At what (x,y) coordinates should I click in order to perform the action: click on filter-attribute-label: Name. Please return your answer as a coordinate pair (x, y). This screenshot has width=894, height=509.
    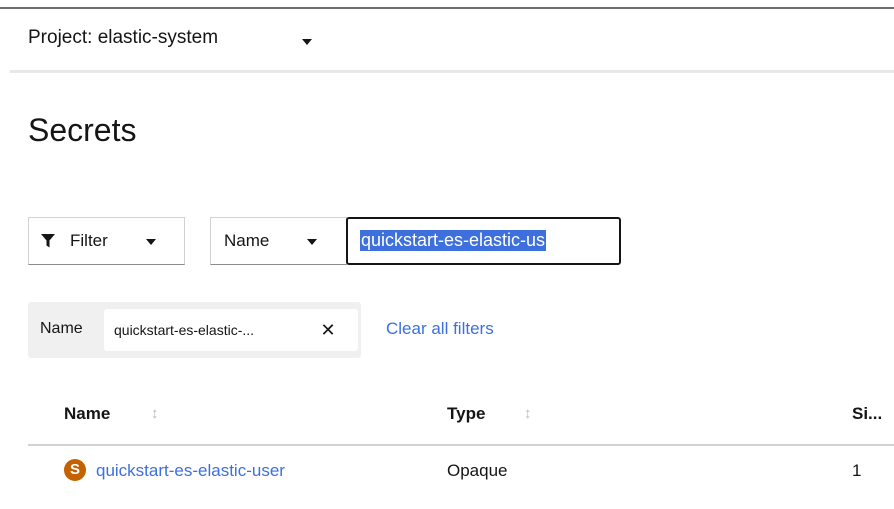
    Looking at the image, I should click on (247, 240).